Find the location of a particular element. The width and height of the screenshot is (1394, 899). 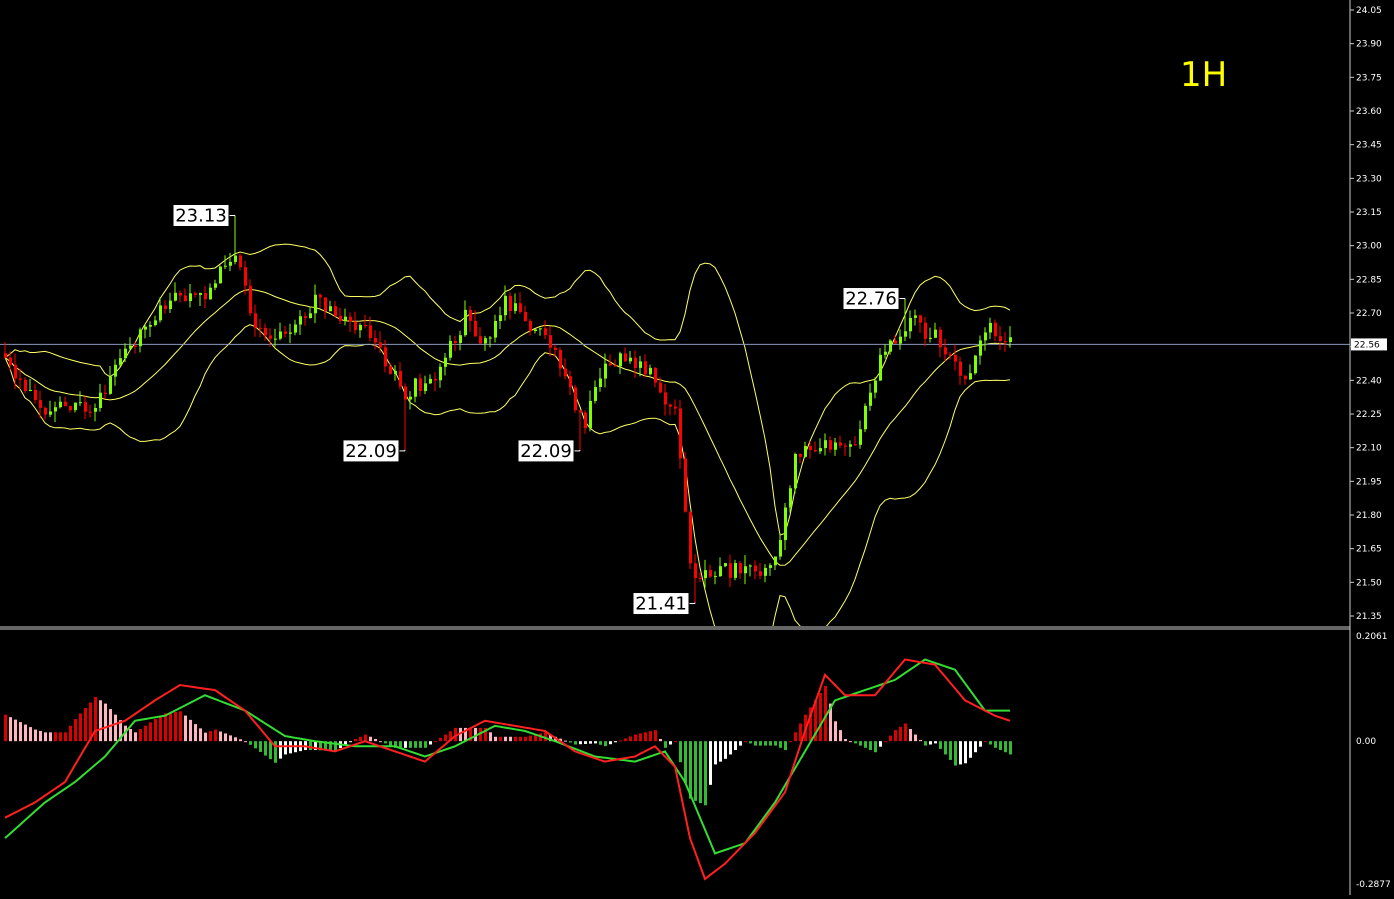

macd-tick-label: -0.2877 is located at coordinates (1373, 885).